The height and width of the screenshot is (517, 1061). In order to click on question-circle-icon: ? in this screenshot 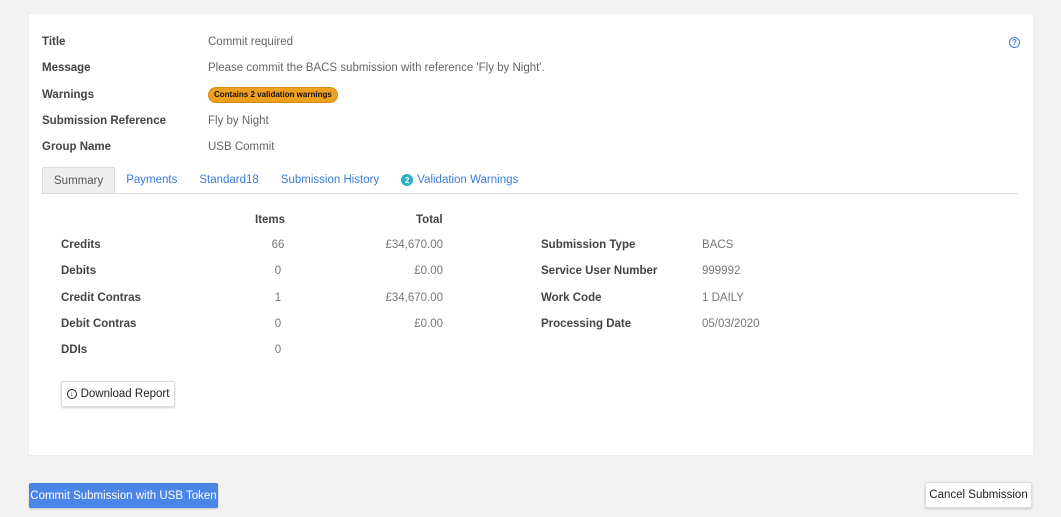, I will do `click(1014, 42)`.